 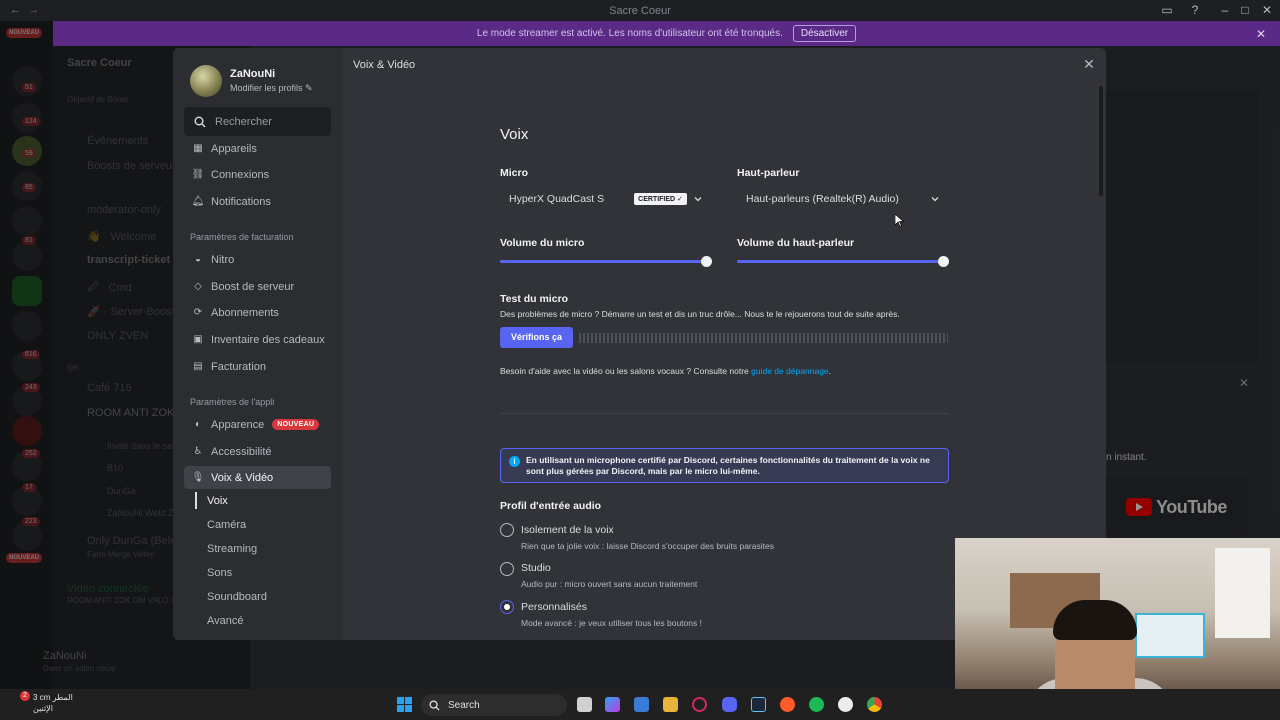 What do you see at coordinates (1089, 64) in the screenshot?
I see `close-icon: ✕` at bounding box center [1089, 64].